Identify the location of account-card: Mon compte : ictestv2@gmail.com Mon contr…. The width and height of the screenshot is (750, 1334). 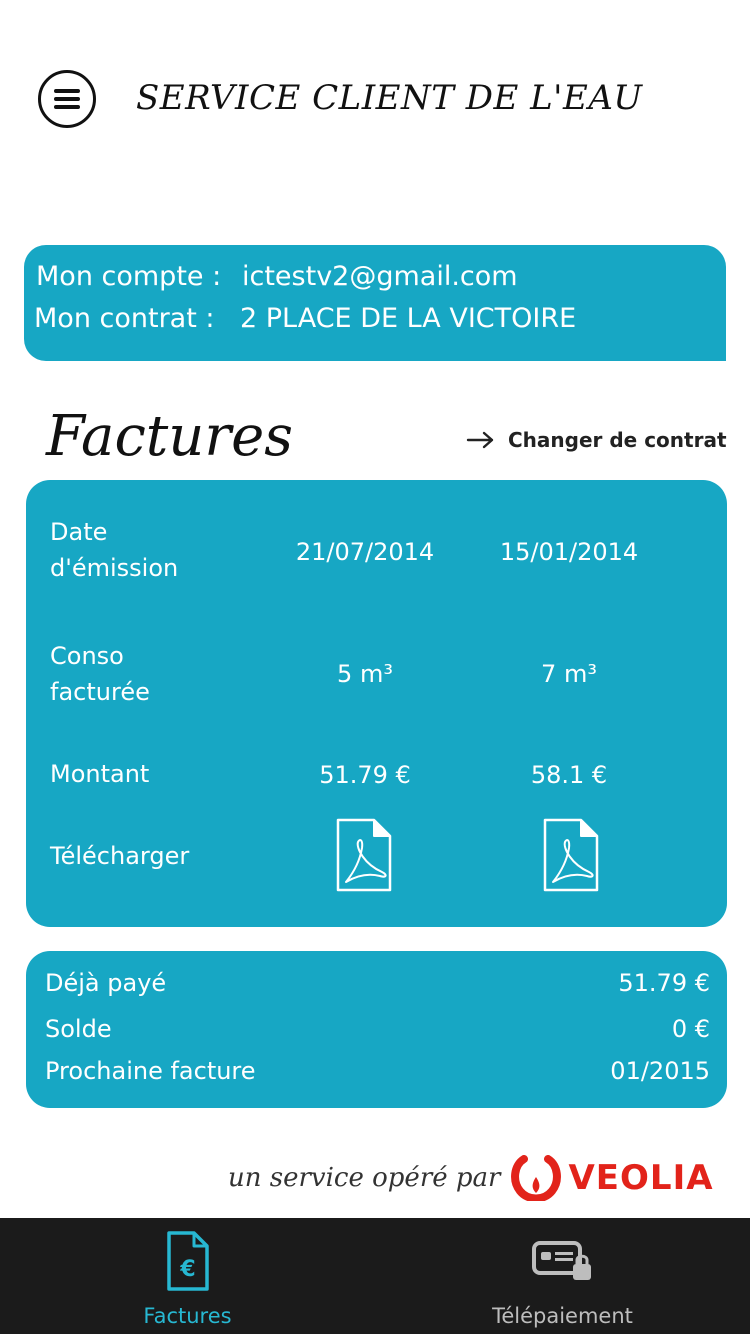
(375, 303).